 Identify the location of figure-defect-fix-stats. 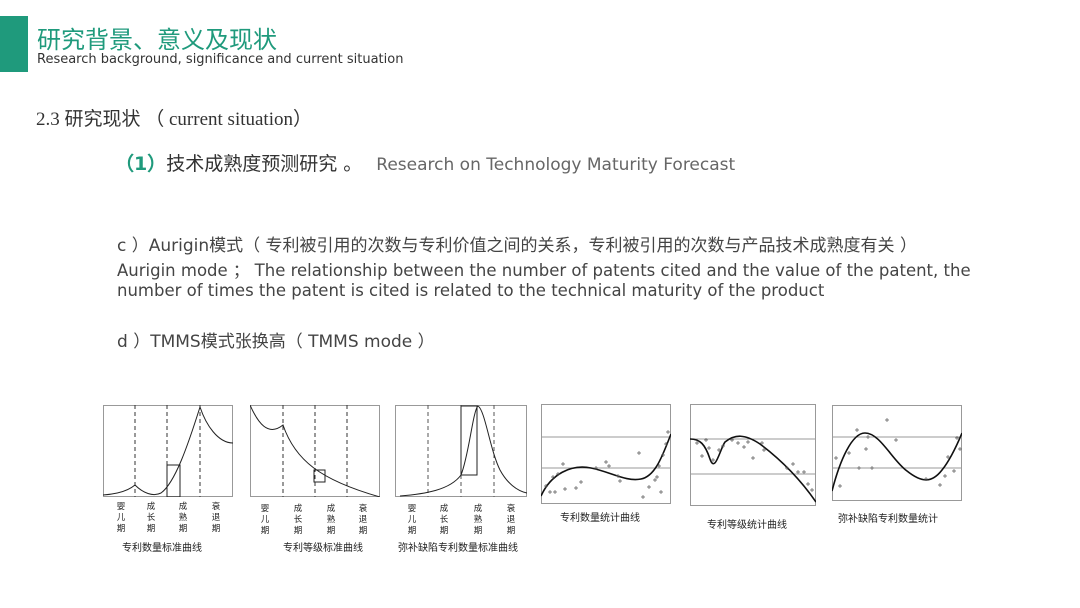
(897, 453).